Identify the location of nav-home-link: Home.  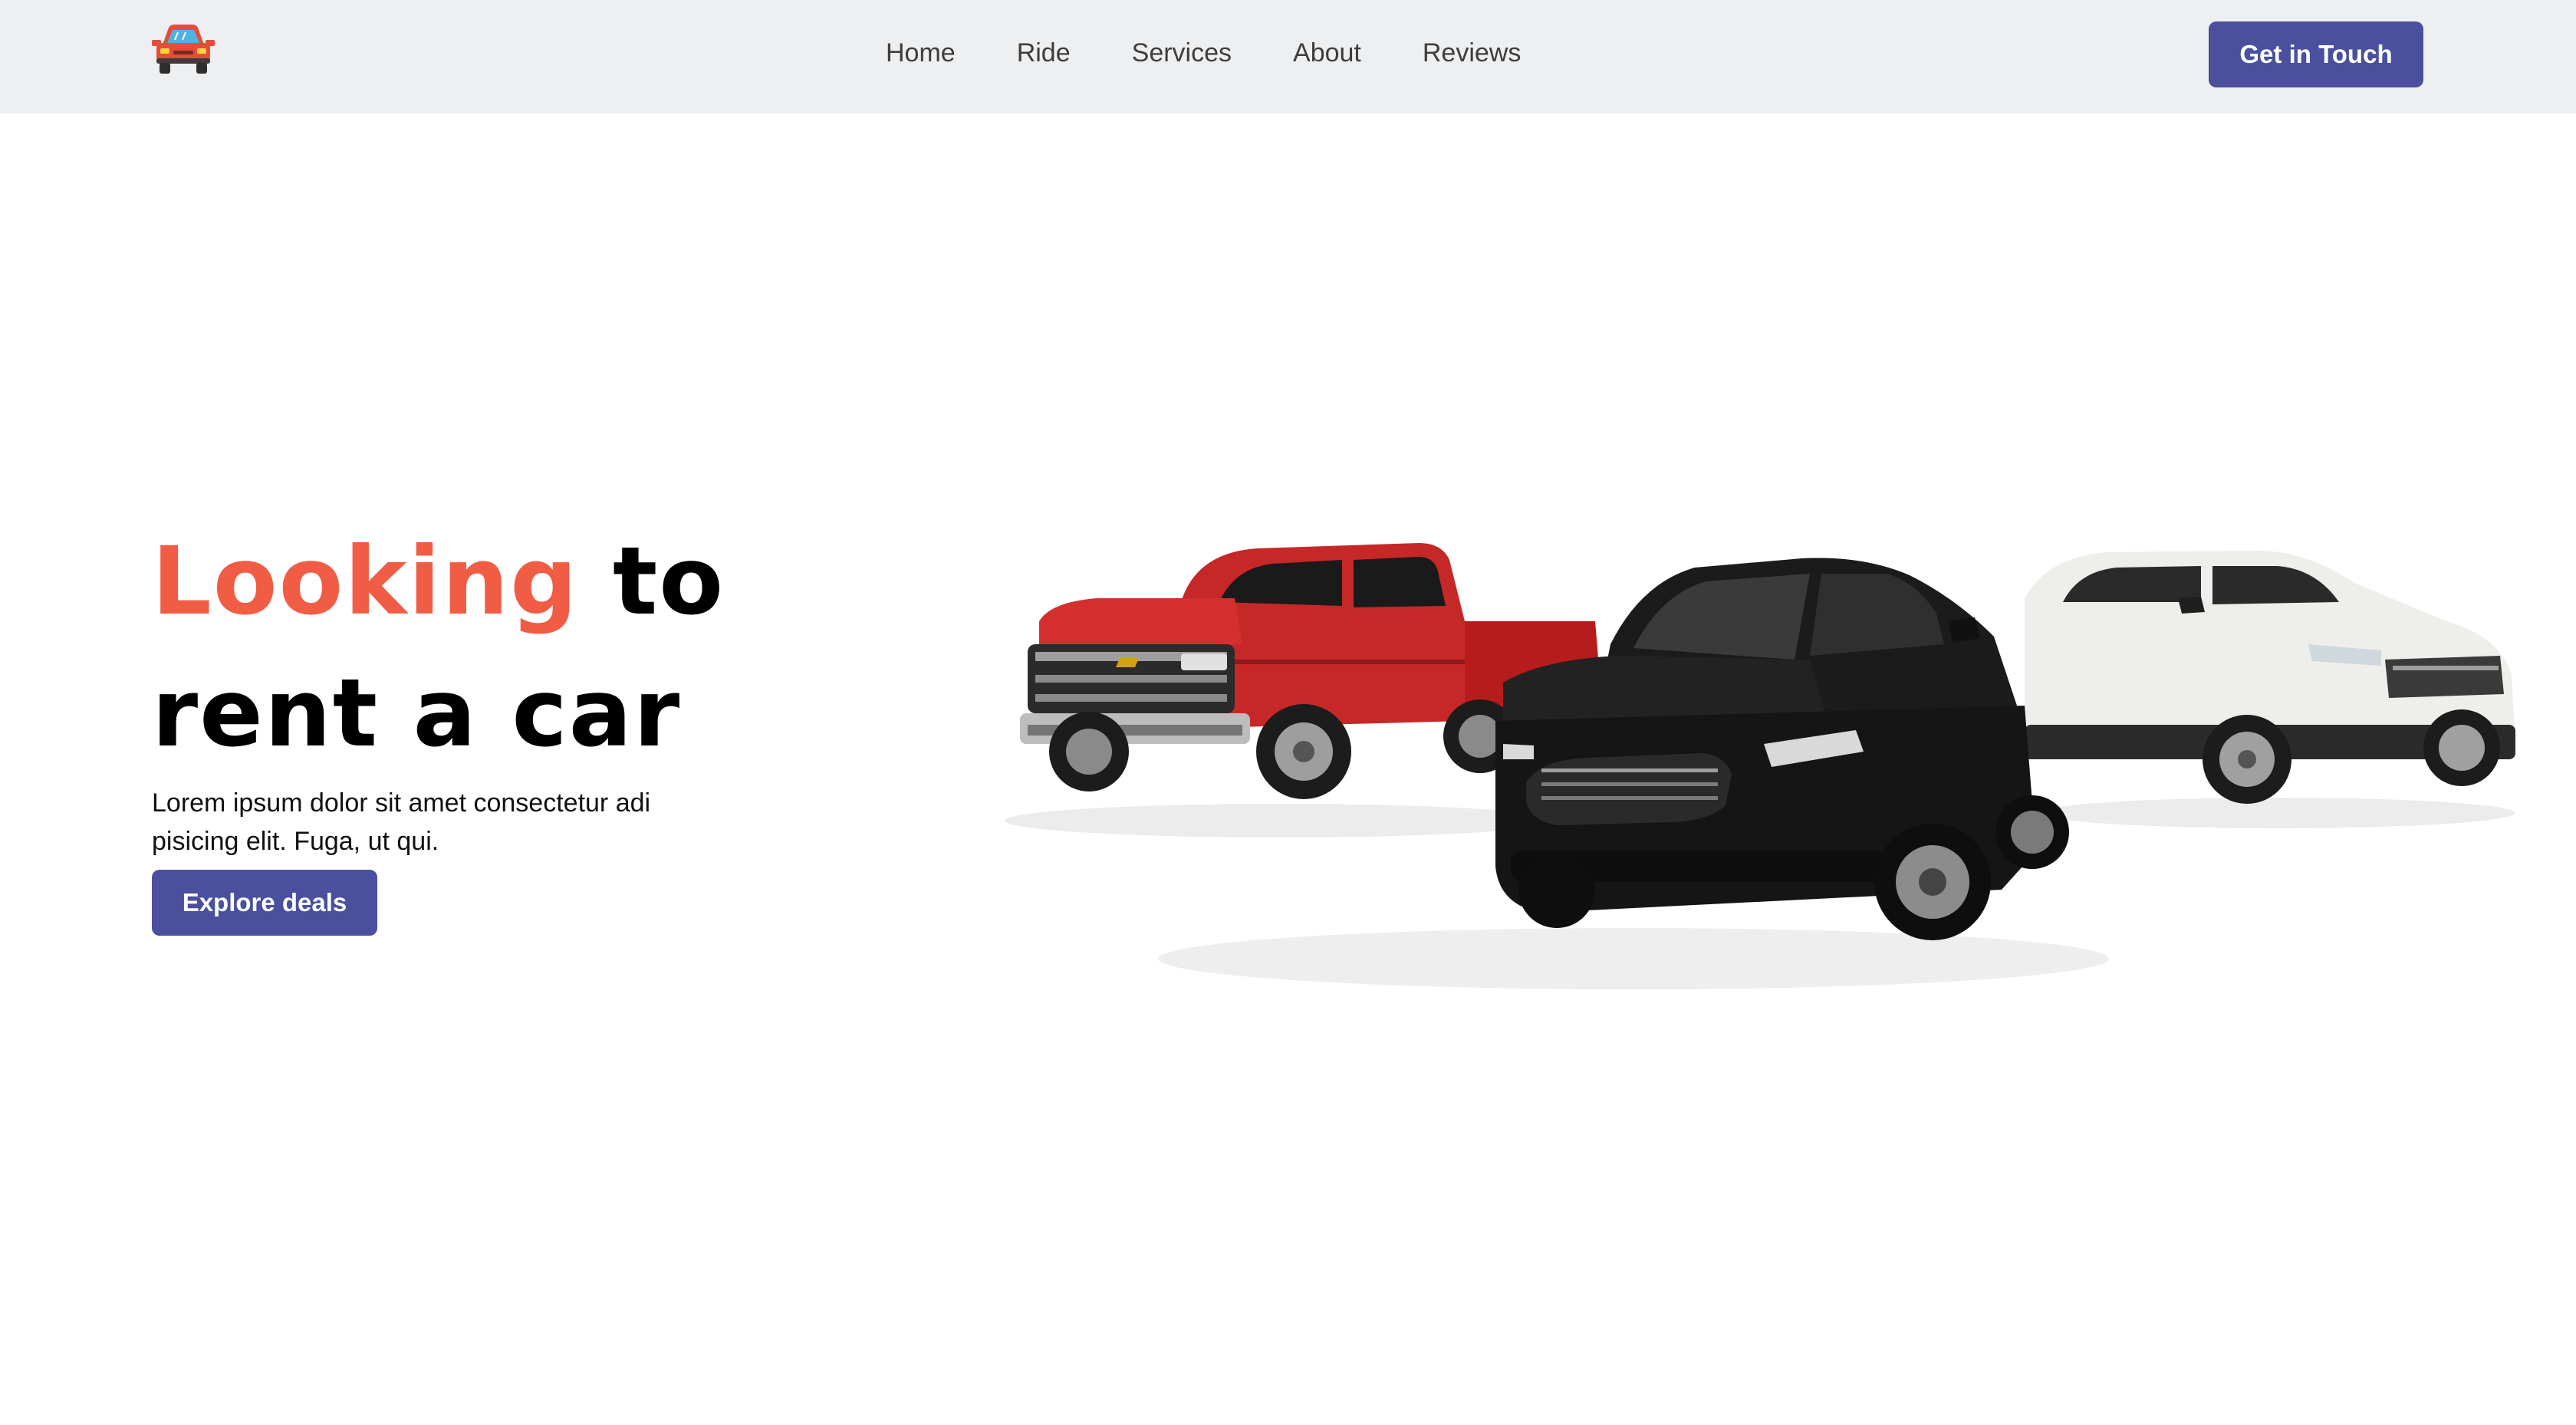
(921, 53).